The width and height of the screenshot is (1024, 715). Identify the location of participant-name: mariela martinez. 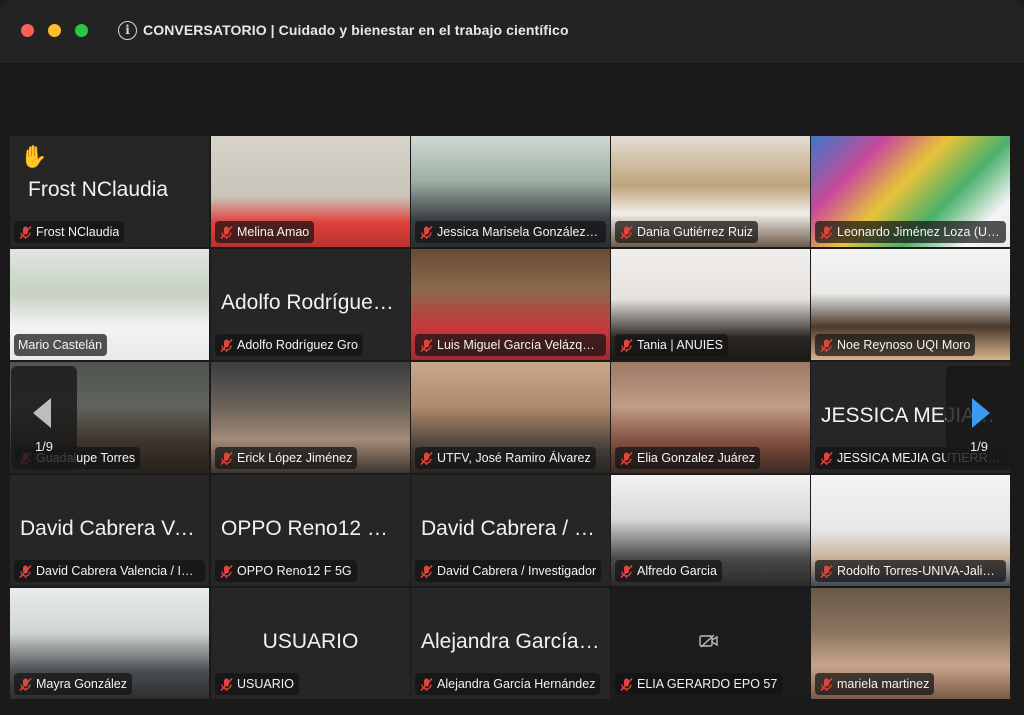
(883, 684).